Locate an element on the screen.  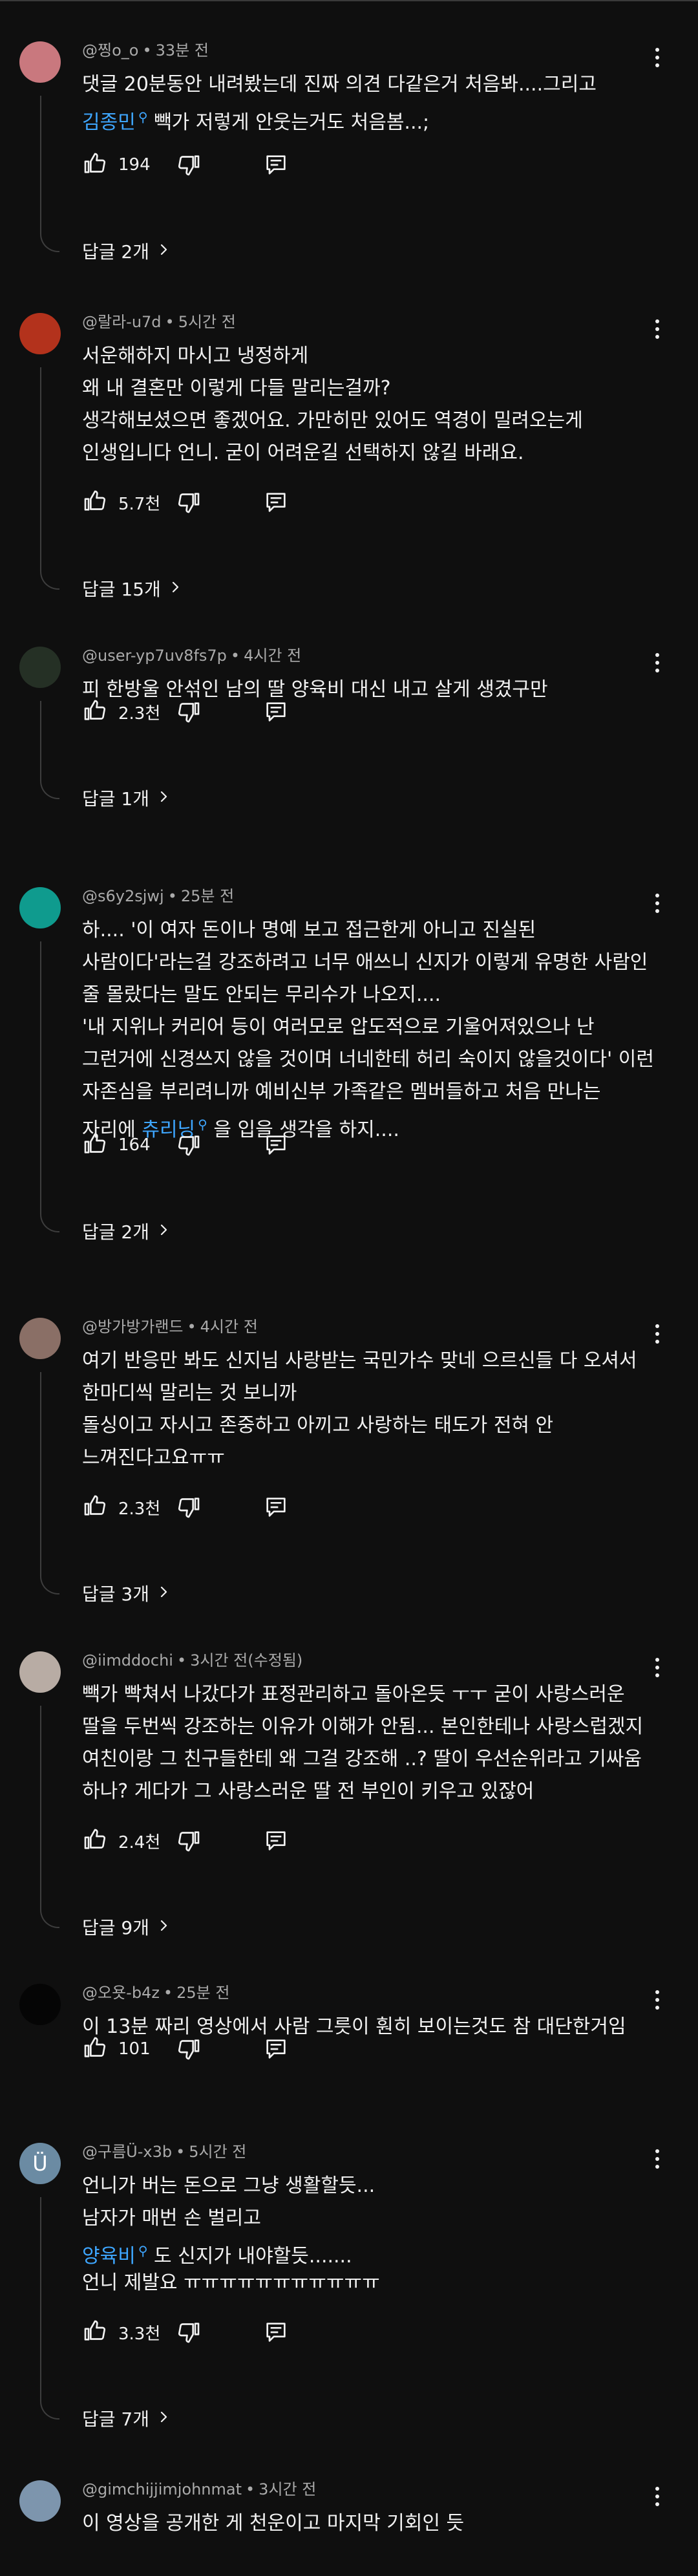
like-button: 2.4천 is located at coordinates (121, 1841).